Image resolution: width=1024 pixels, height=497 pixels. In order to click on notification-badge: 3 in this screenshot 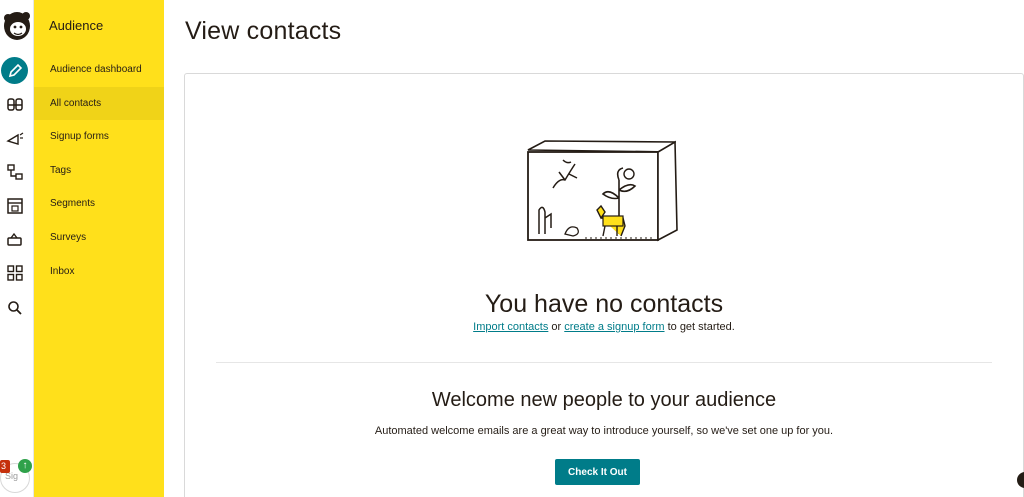, I will do `click(5, 466)`.